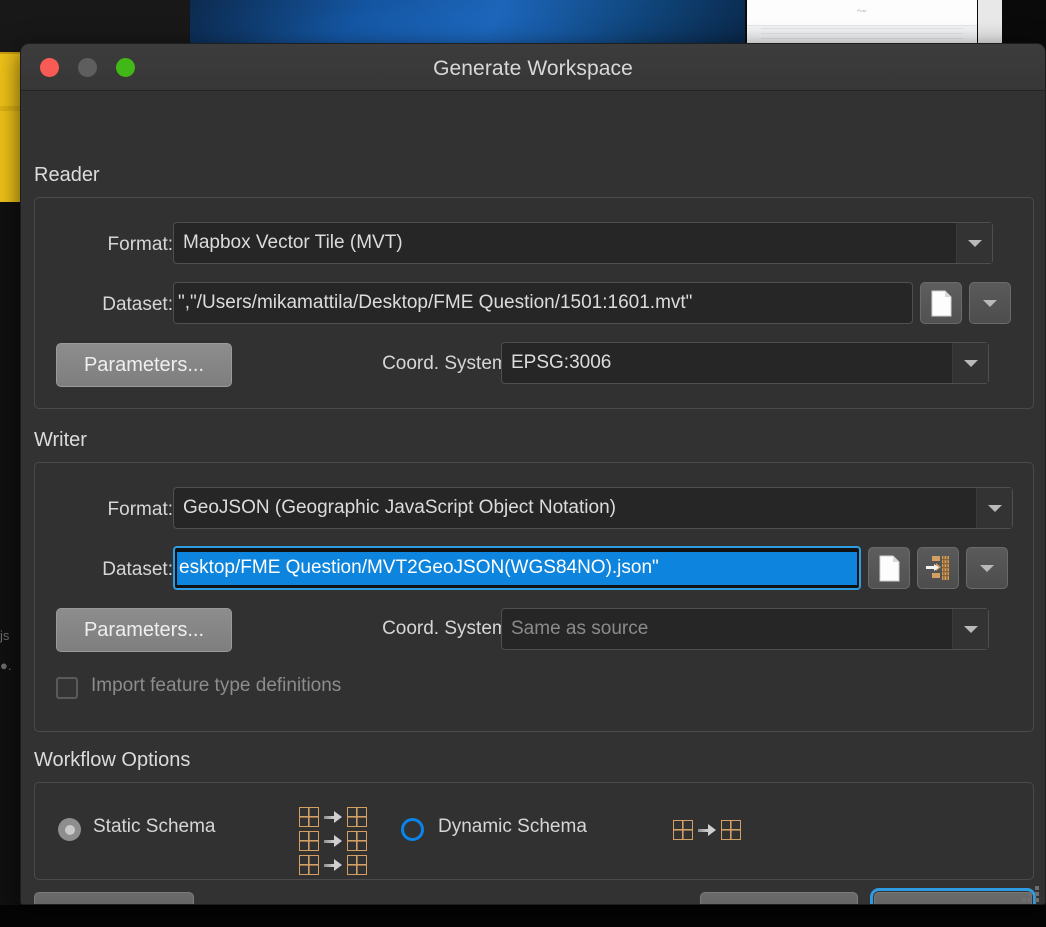  What do you see at coordinates (67, 175) in the screenshot?
I see `reader-section-title: Reader` at bounding box center [67, 175].